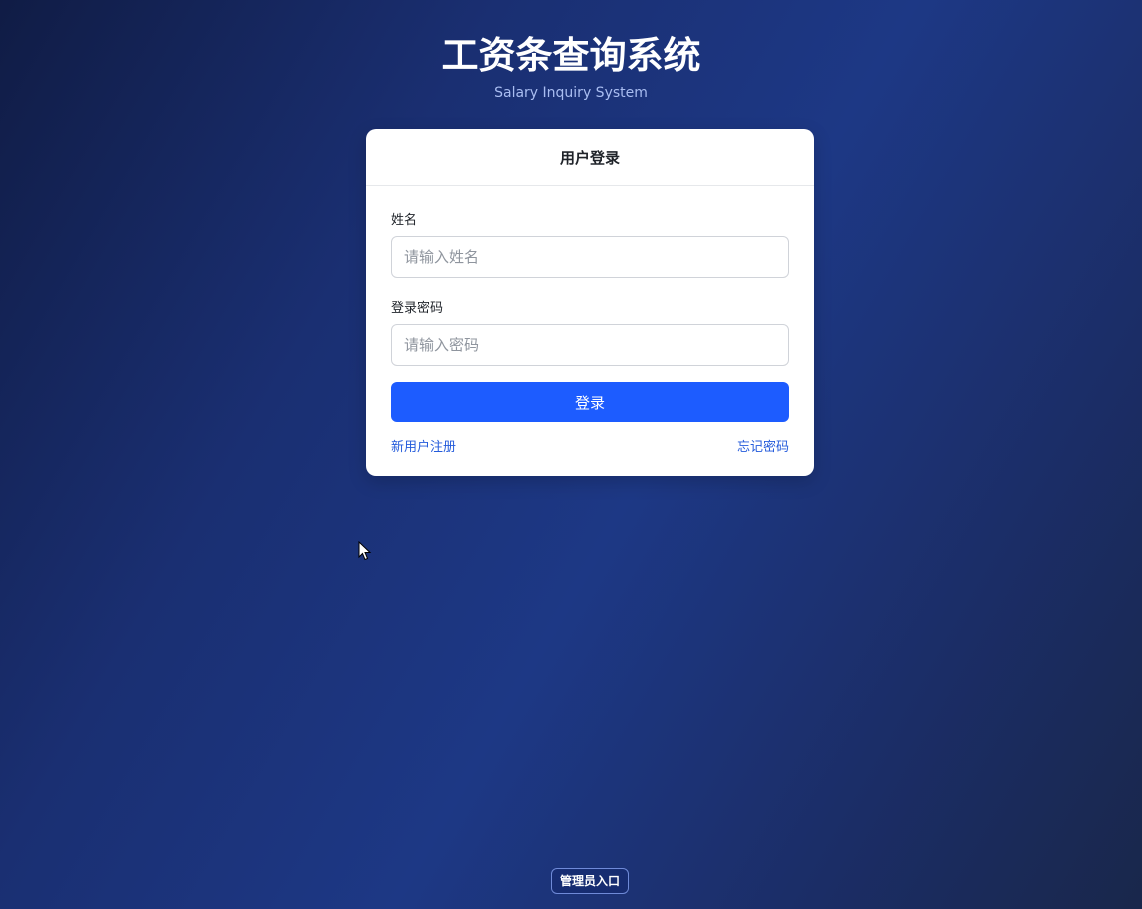 This screenshot has width=1142, height=909. I want to click on password-field-group: 登录密码, so click(590, 333).